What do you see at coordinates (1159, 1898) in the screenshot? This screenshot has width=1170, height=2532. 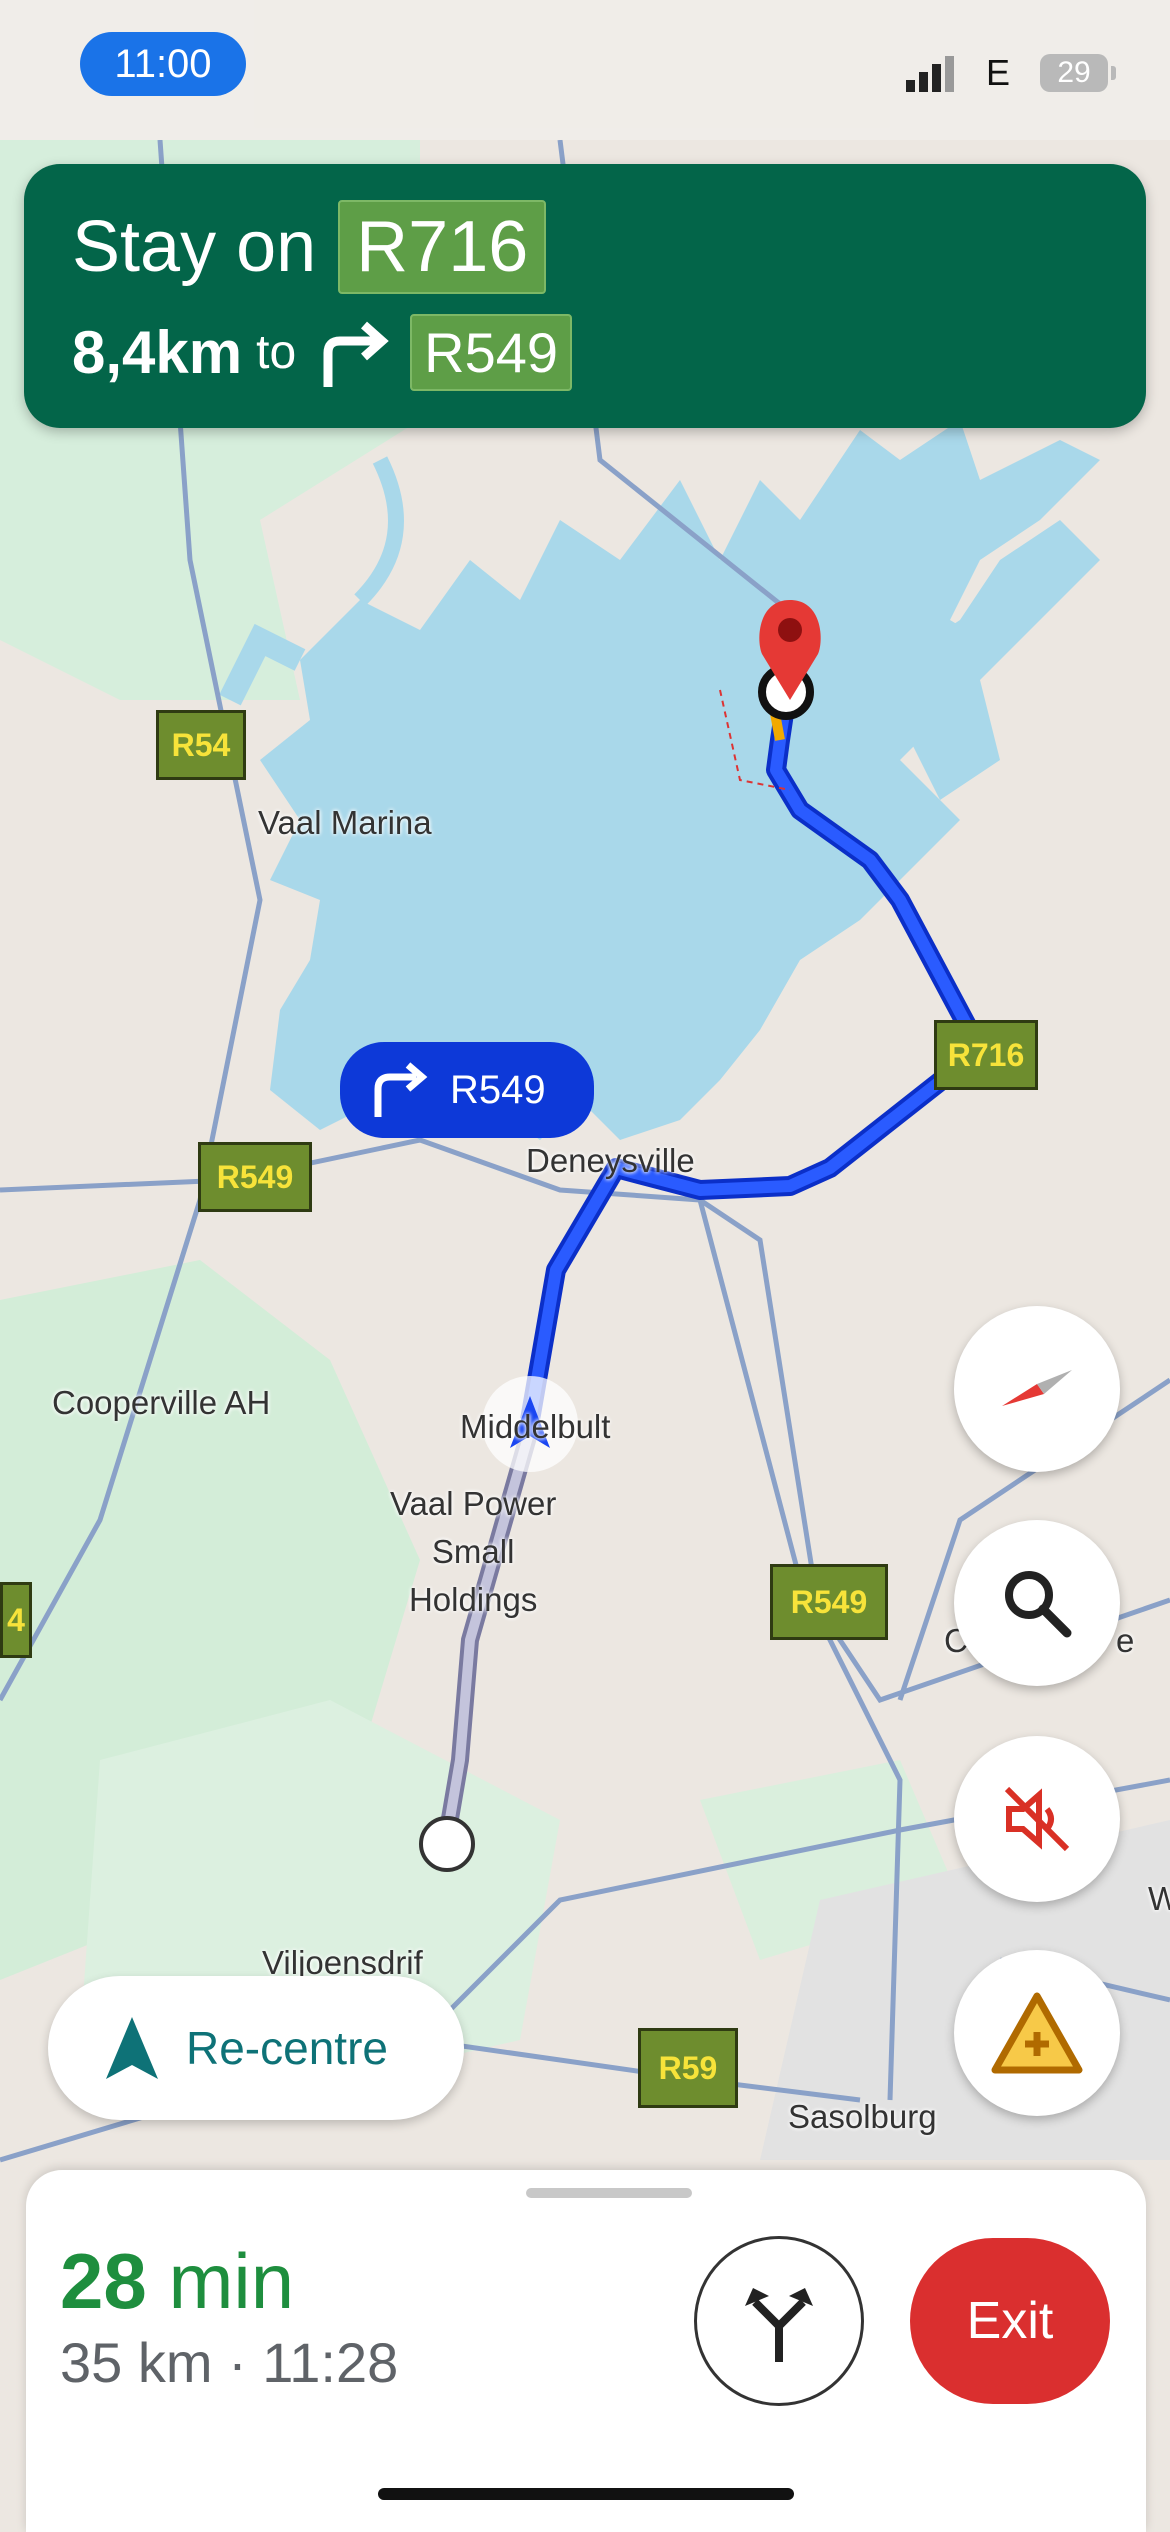 I see `map-label-edge-w: W` at bounding box center [1159, 1898].